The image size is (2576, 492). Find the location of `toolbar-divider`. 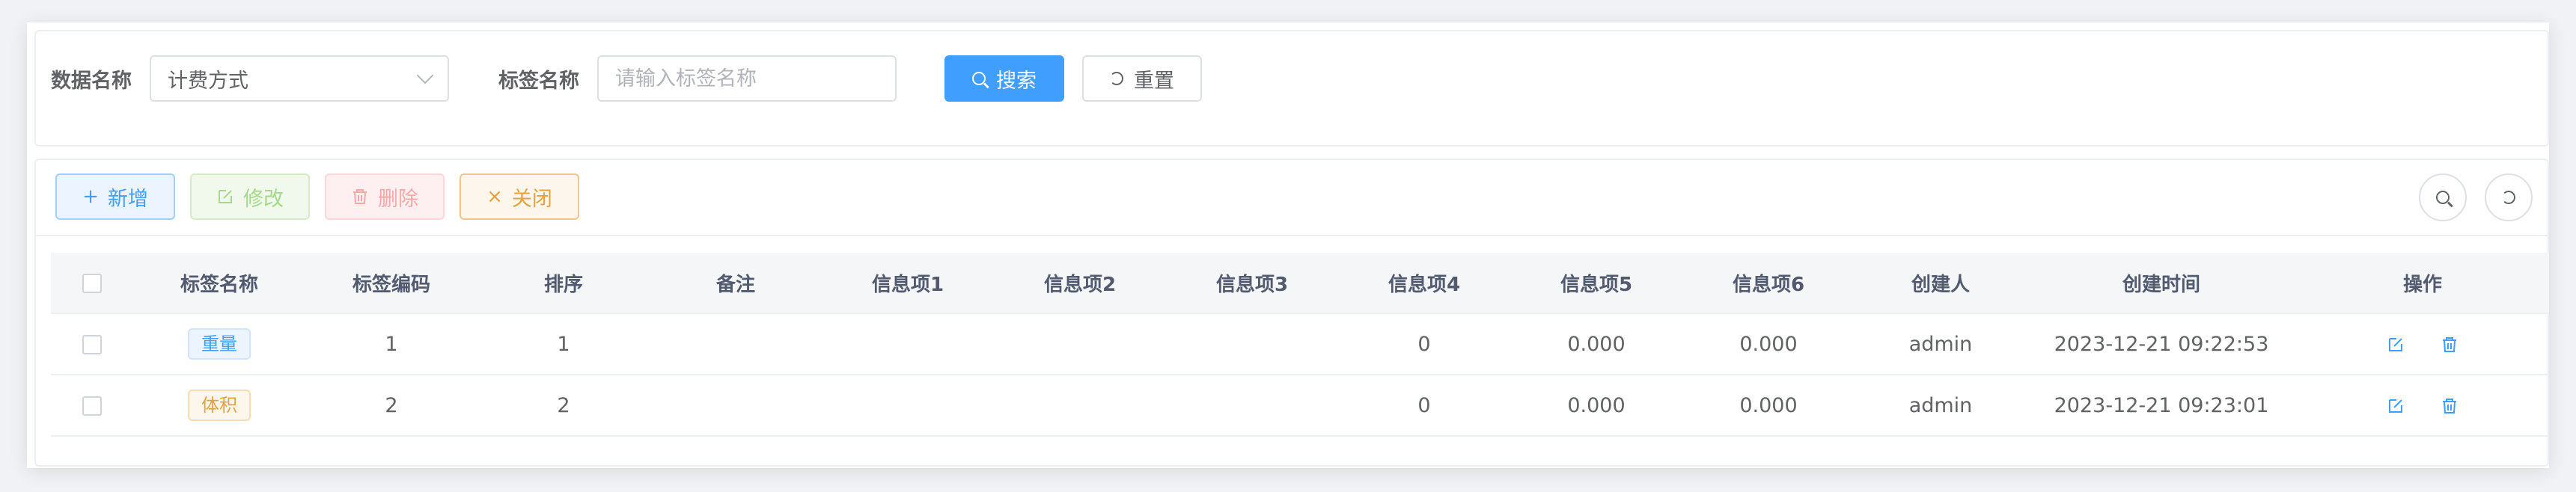

toolbar-divider is located at coordinates (1292, 235).